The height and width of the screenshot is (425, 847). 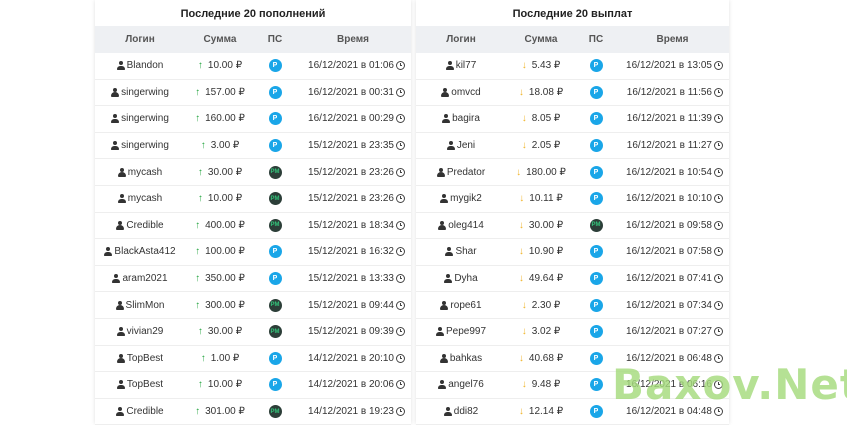 What do you see at coordinates (672, 305) in the screenshot?
I see `row-time: 16/12/2021 в 07:34` at bounding box center [672, 305].